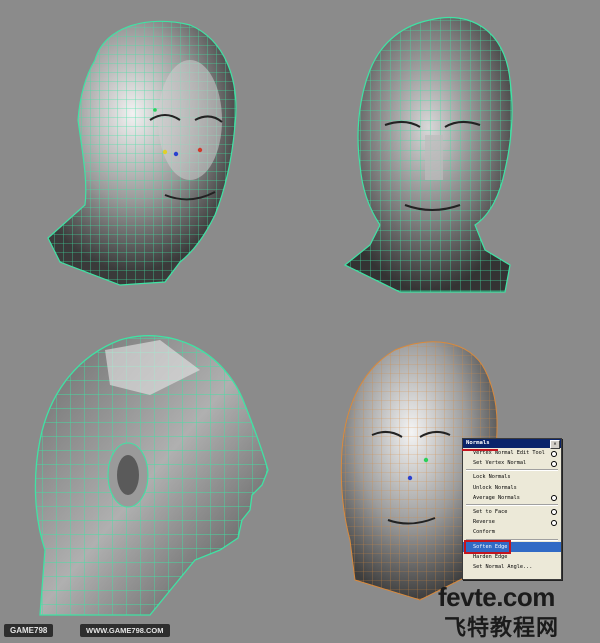 This screenshot has width=600, height=643. What do you see at coordinates (512, 512) in the screenshot?
I see `menu-item-set-to-face: Set to Face` at bounding box center [512, 512].